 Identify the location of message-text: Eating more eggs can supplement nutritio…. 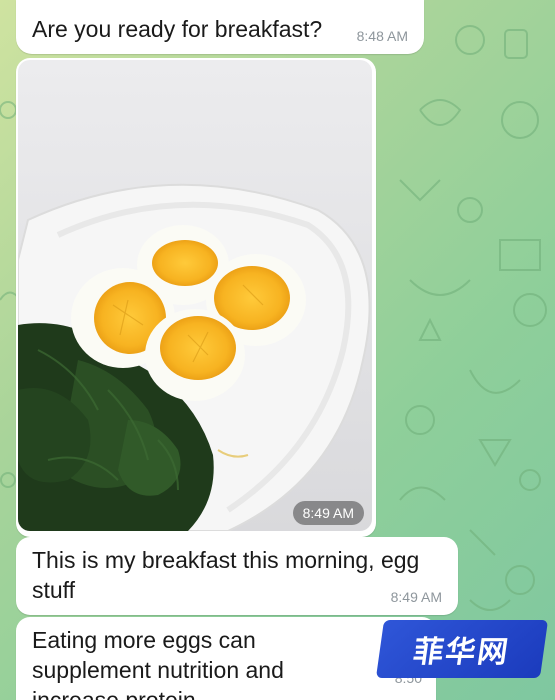
(232, 662).